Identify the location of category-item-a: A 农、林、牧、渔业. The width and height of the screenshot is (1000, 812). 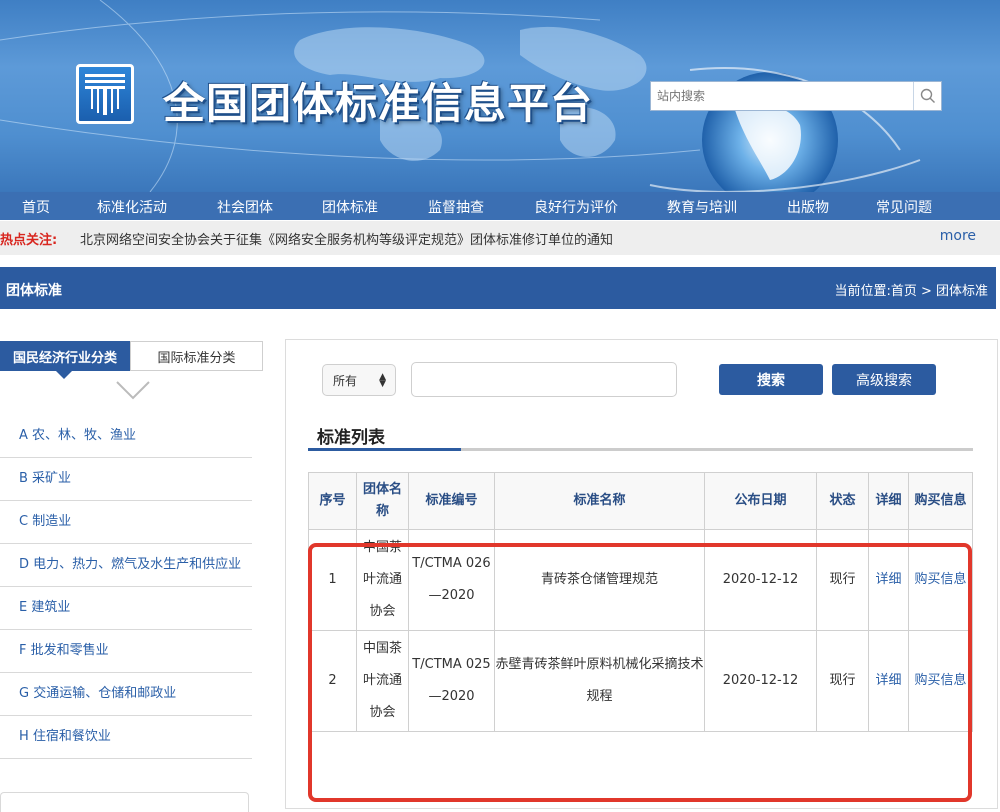
(126, 436).